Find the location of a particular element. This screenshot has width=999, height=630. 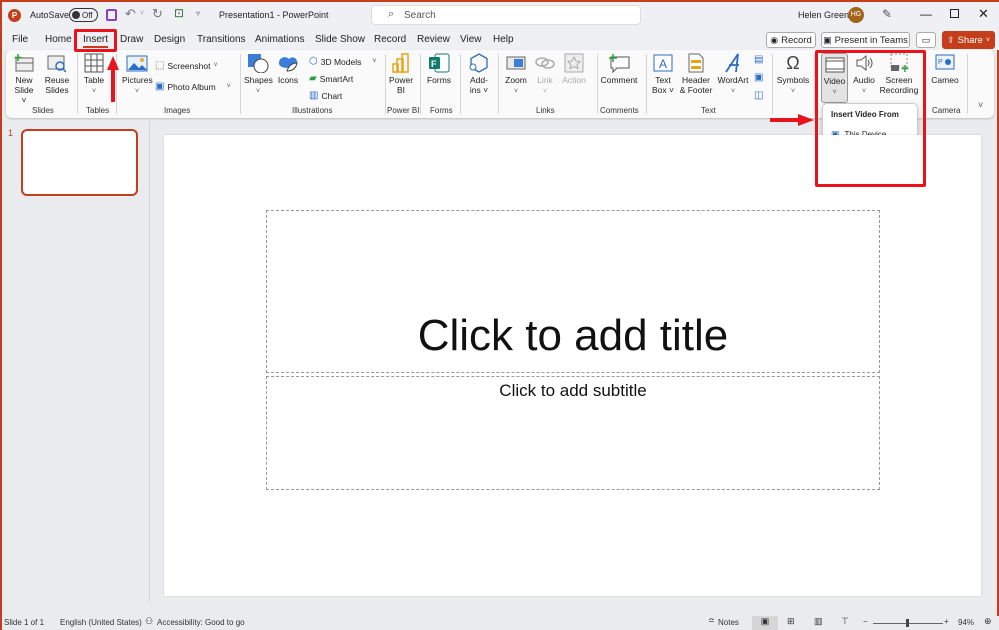

normal-view-icon: ▣ is located at coordinates (765, 623).